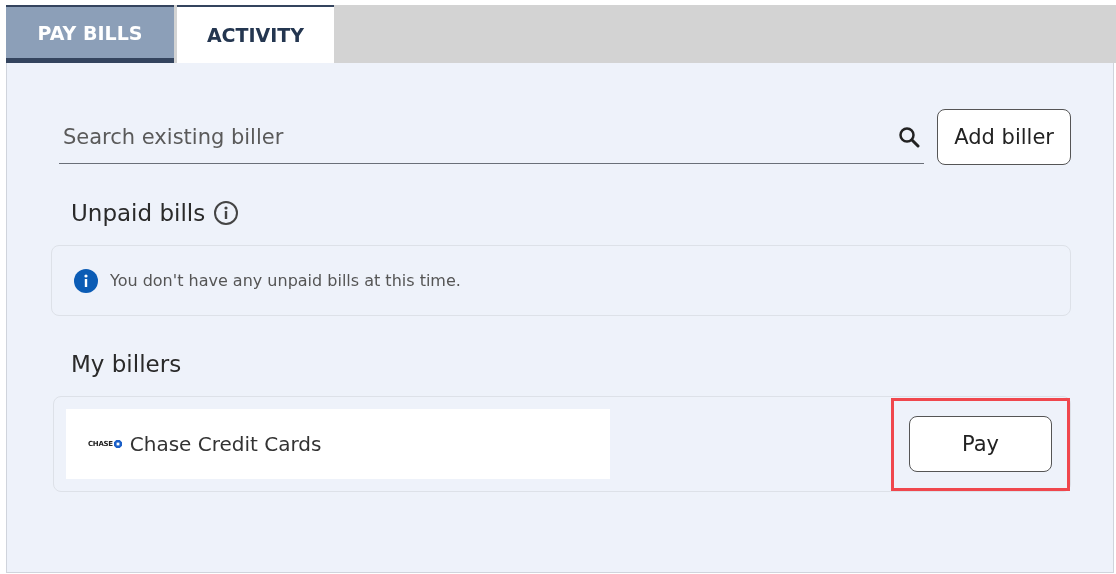 This screenshot has height=574, width=1116. I want to click on alert-message: You don't have any unpaid bills at this time., so click(285, 280).